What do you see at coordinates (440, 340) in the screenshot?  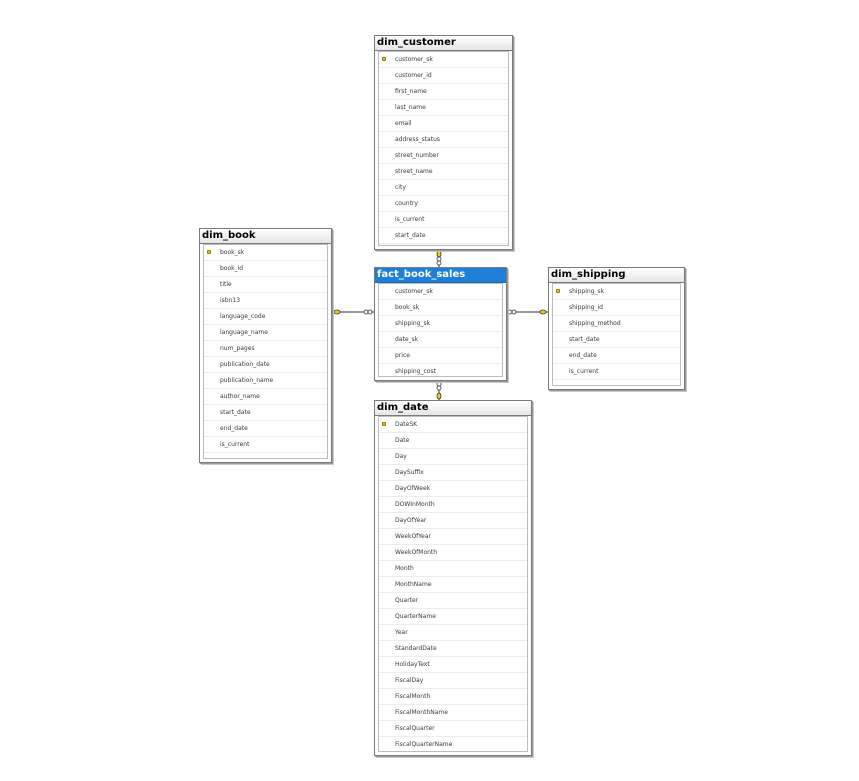 I see `column-row: date_sk` at bounding box center [440, 340].